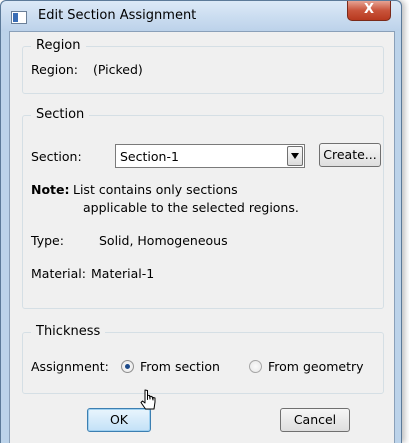  What do you see at coordinates (123, 273) in the screenshot?
I see `material-value: Material-1` at bounding box center [123, 273].